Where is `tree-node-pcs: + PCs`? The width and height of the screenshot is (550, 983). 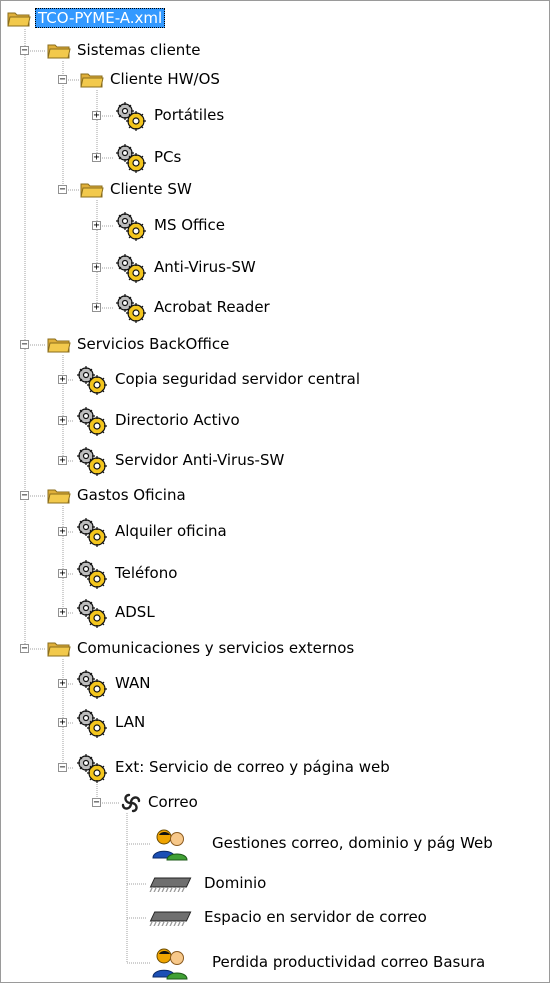
tree-node-pcs: + PCs is located at coordinates (275, 158).